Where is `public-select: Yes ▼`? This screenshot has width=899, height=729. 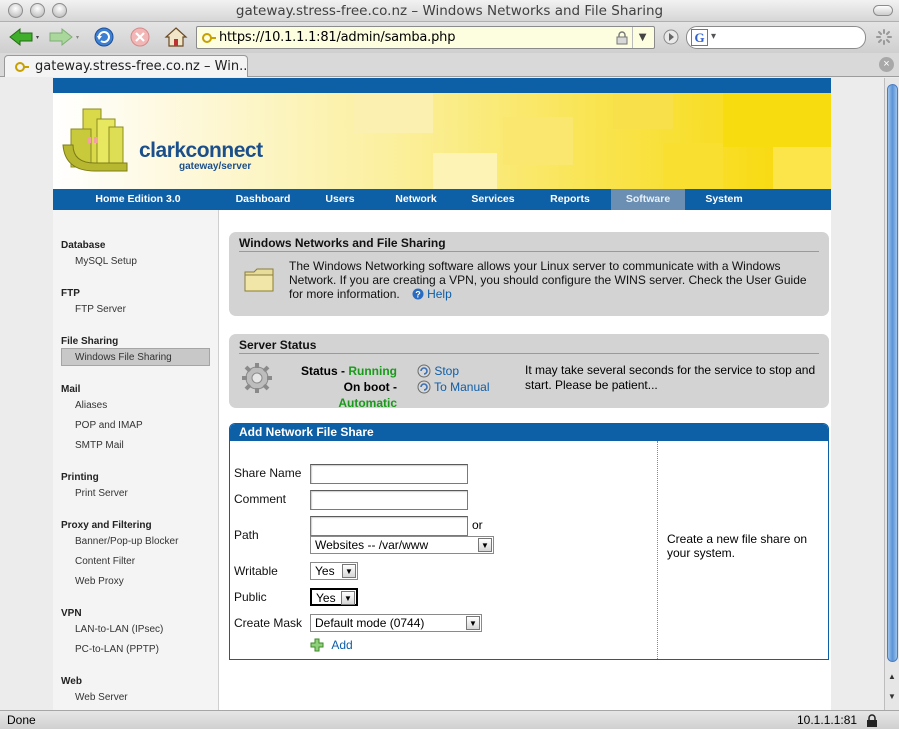 public-select: Yes ▼ is located at coordinates (334, 597).